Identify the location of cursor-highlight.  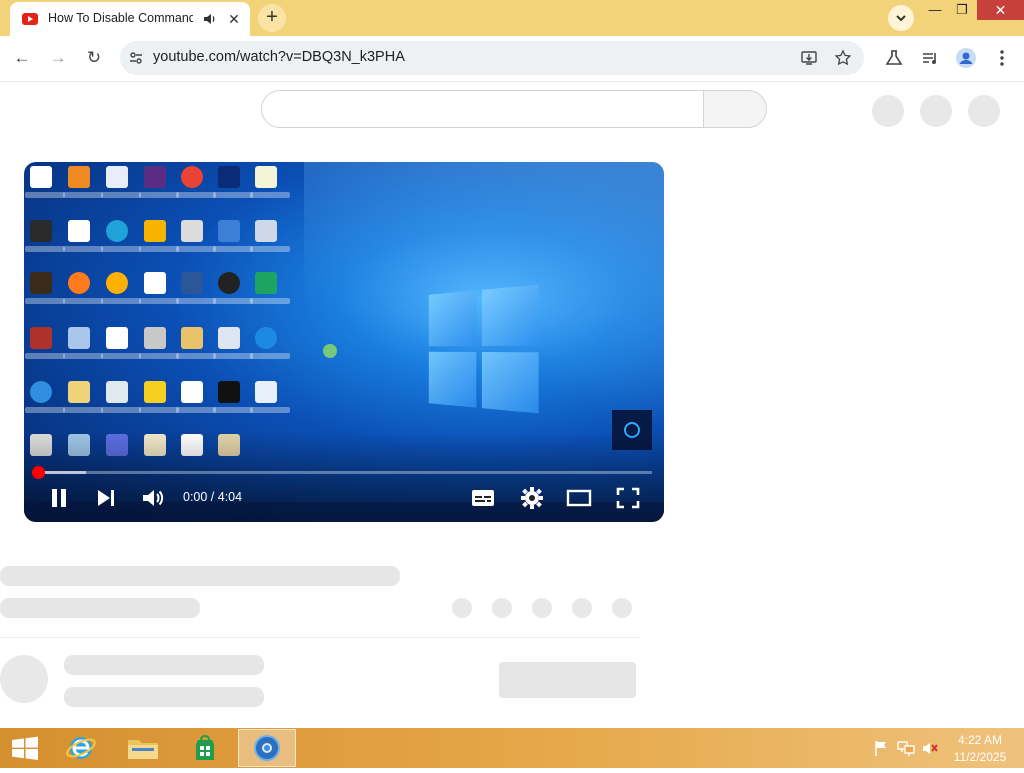
(330, 351).